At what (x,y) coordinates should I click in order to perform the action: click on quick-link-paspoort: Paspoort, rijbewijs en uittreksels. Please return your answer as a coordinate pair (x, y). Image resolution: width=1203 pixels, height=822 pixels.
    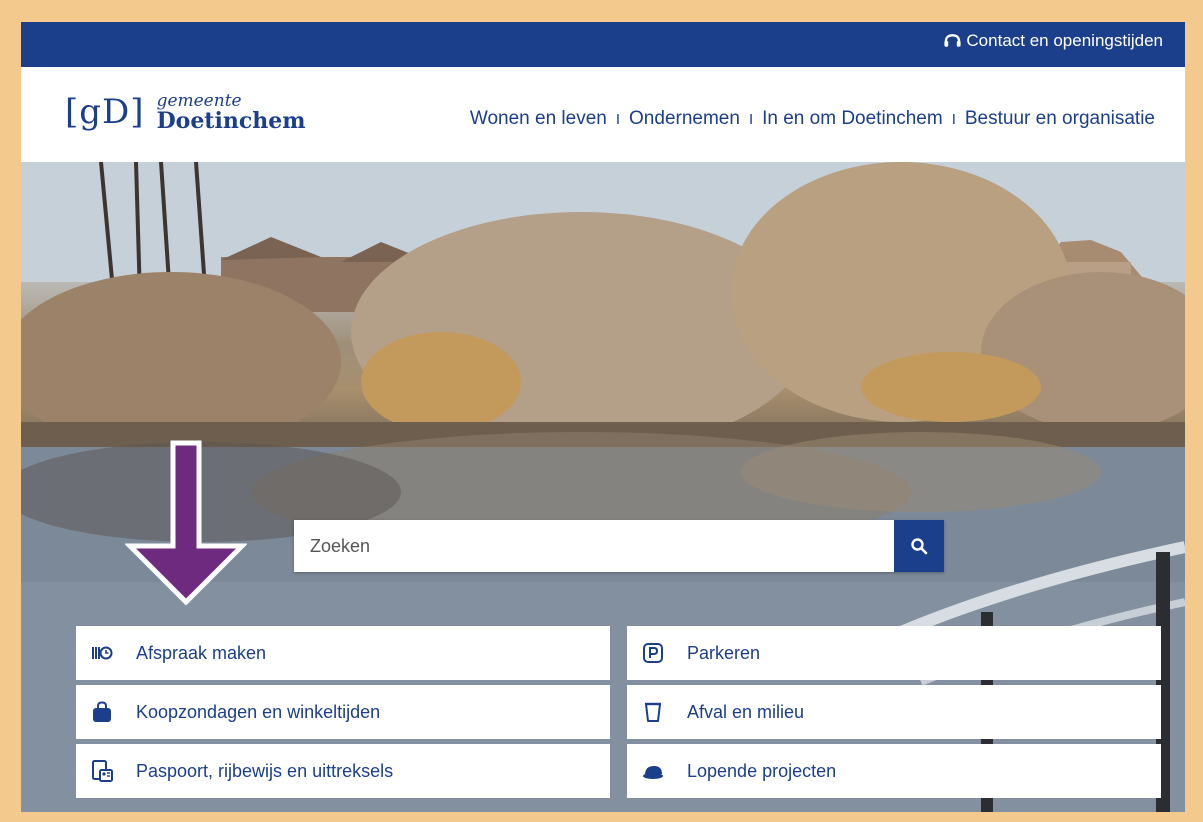
    Looking at the image, I should click on (343, 771).